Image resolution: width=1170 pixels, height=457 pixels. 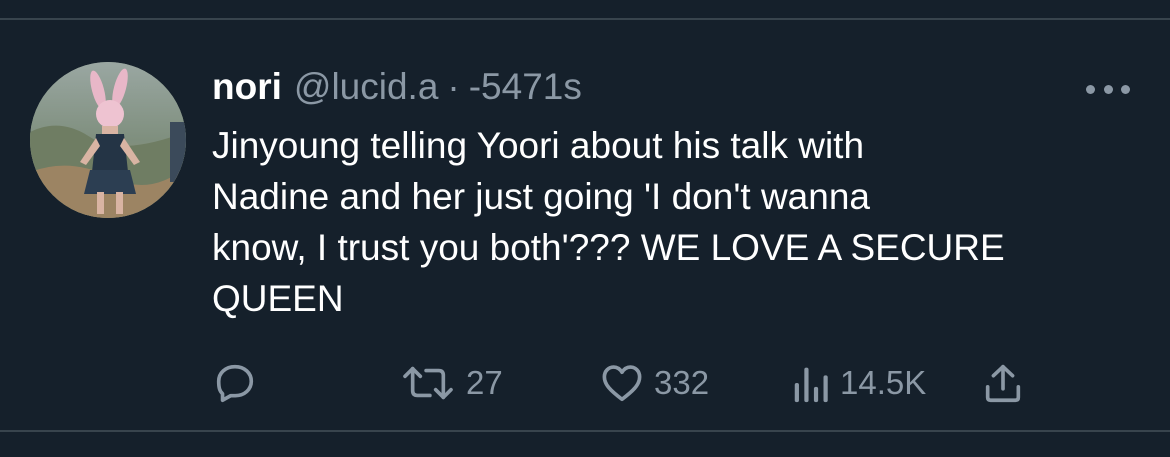 I want to click on more-options-icon, so click(x=1108, y=89).